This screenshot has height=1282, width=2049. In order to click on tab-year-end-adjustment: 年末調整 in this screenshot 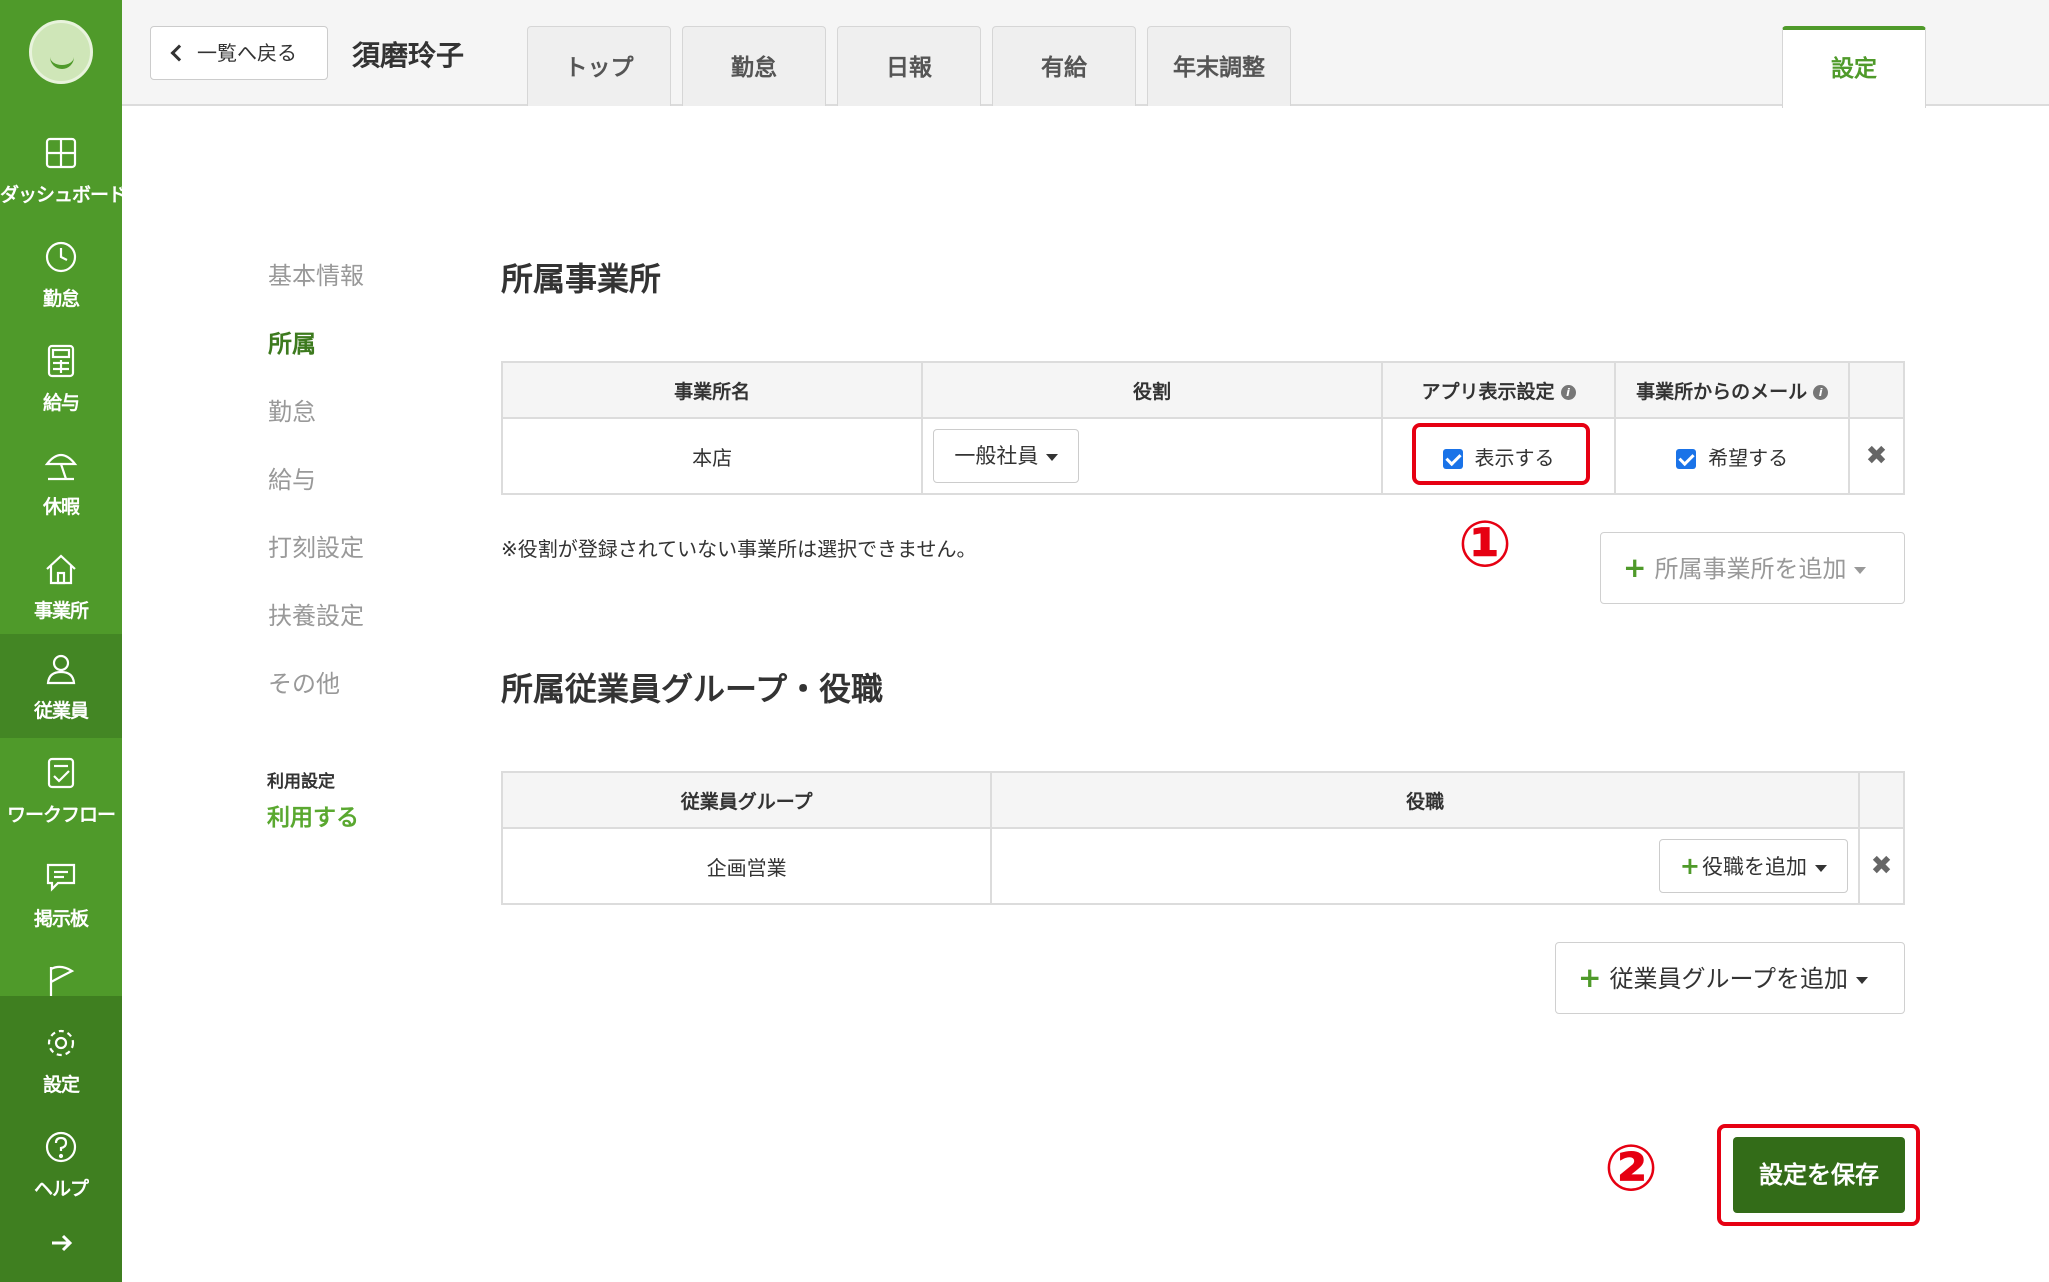, I will do `click(1219, 66)`.